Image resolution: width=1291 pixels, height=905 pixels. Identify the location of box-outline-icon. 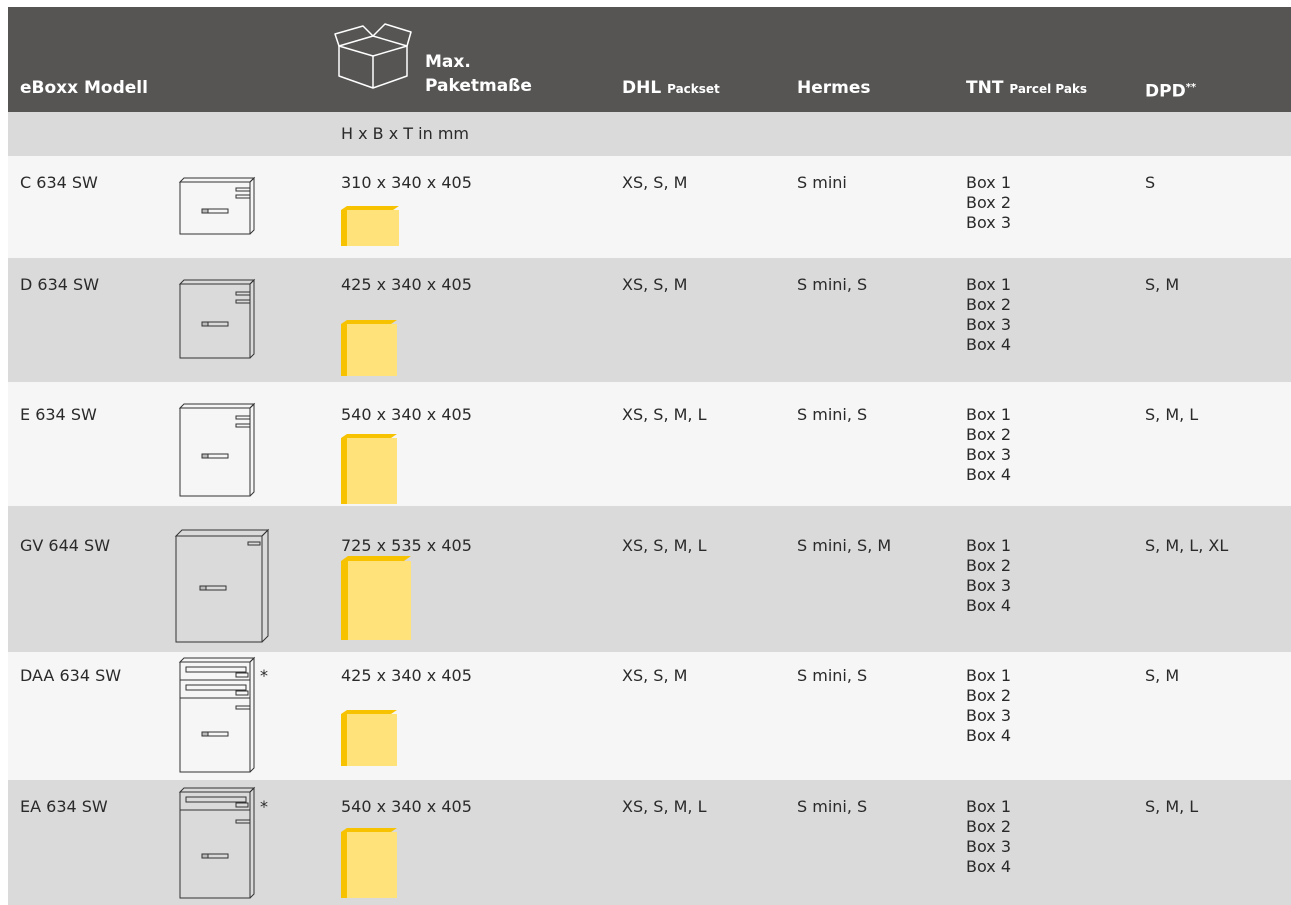
(373, 56).